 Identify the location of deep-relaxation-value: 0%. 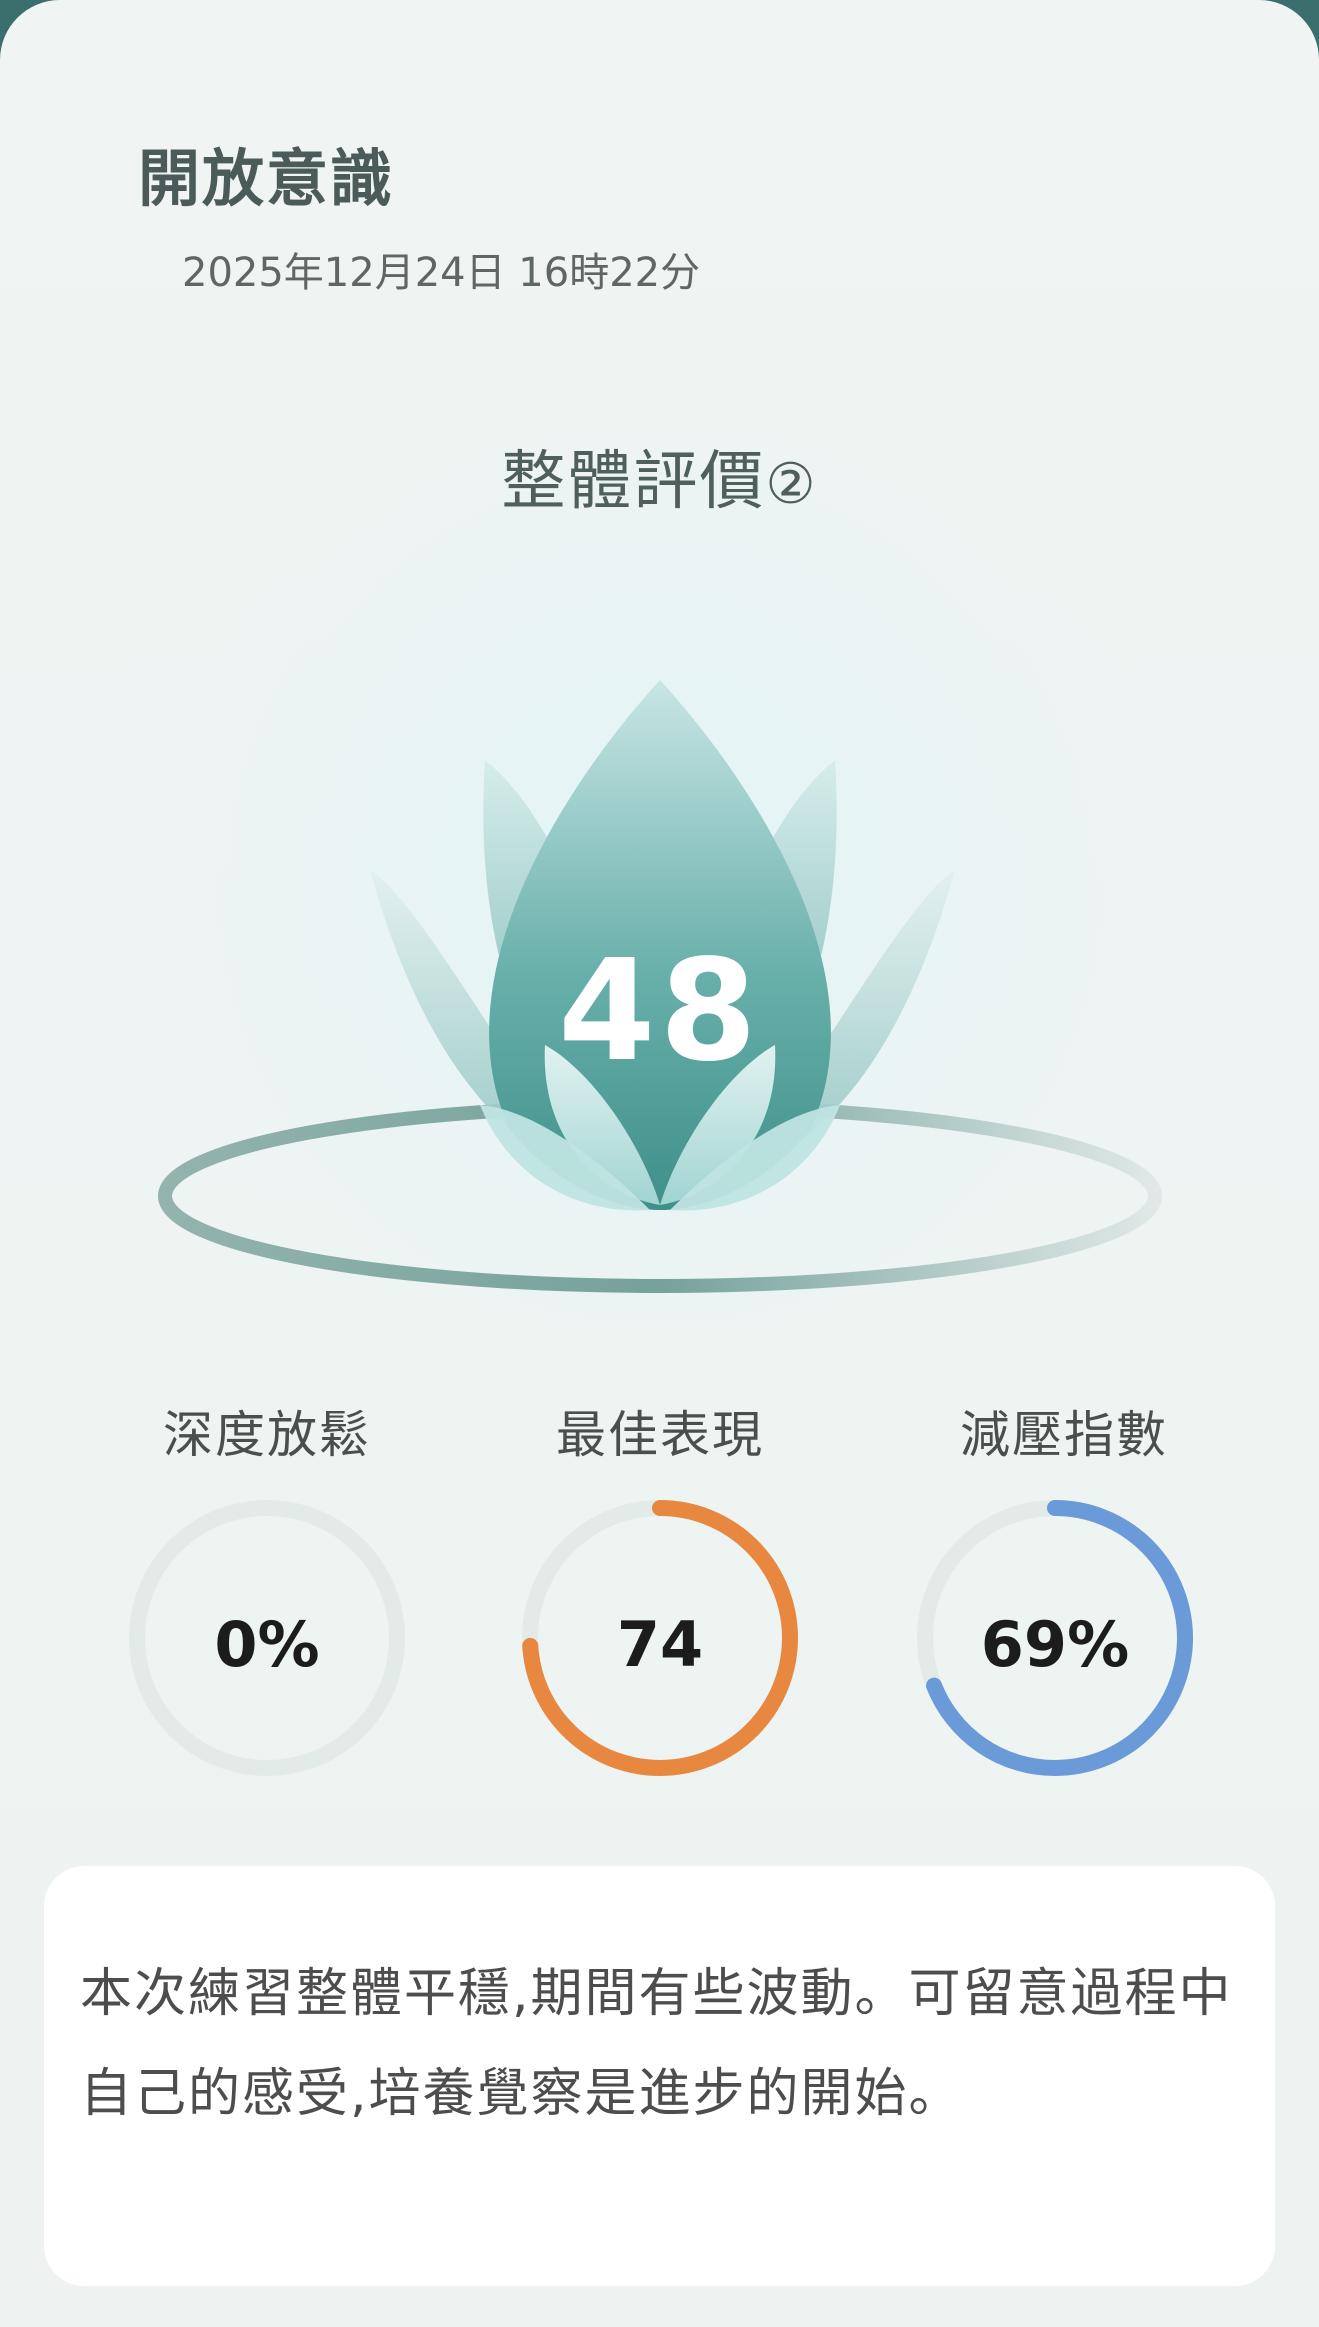
(267, 1644).